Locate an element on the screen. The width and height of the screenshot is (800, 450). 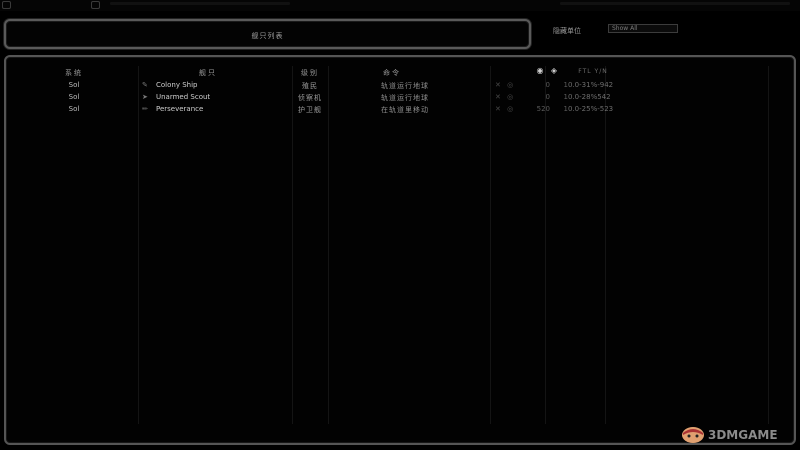
watermark-text: 3DMGAME is located at coordinates (743, 435).